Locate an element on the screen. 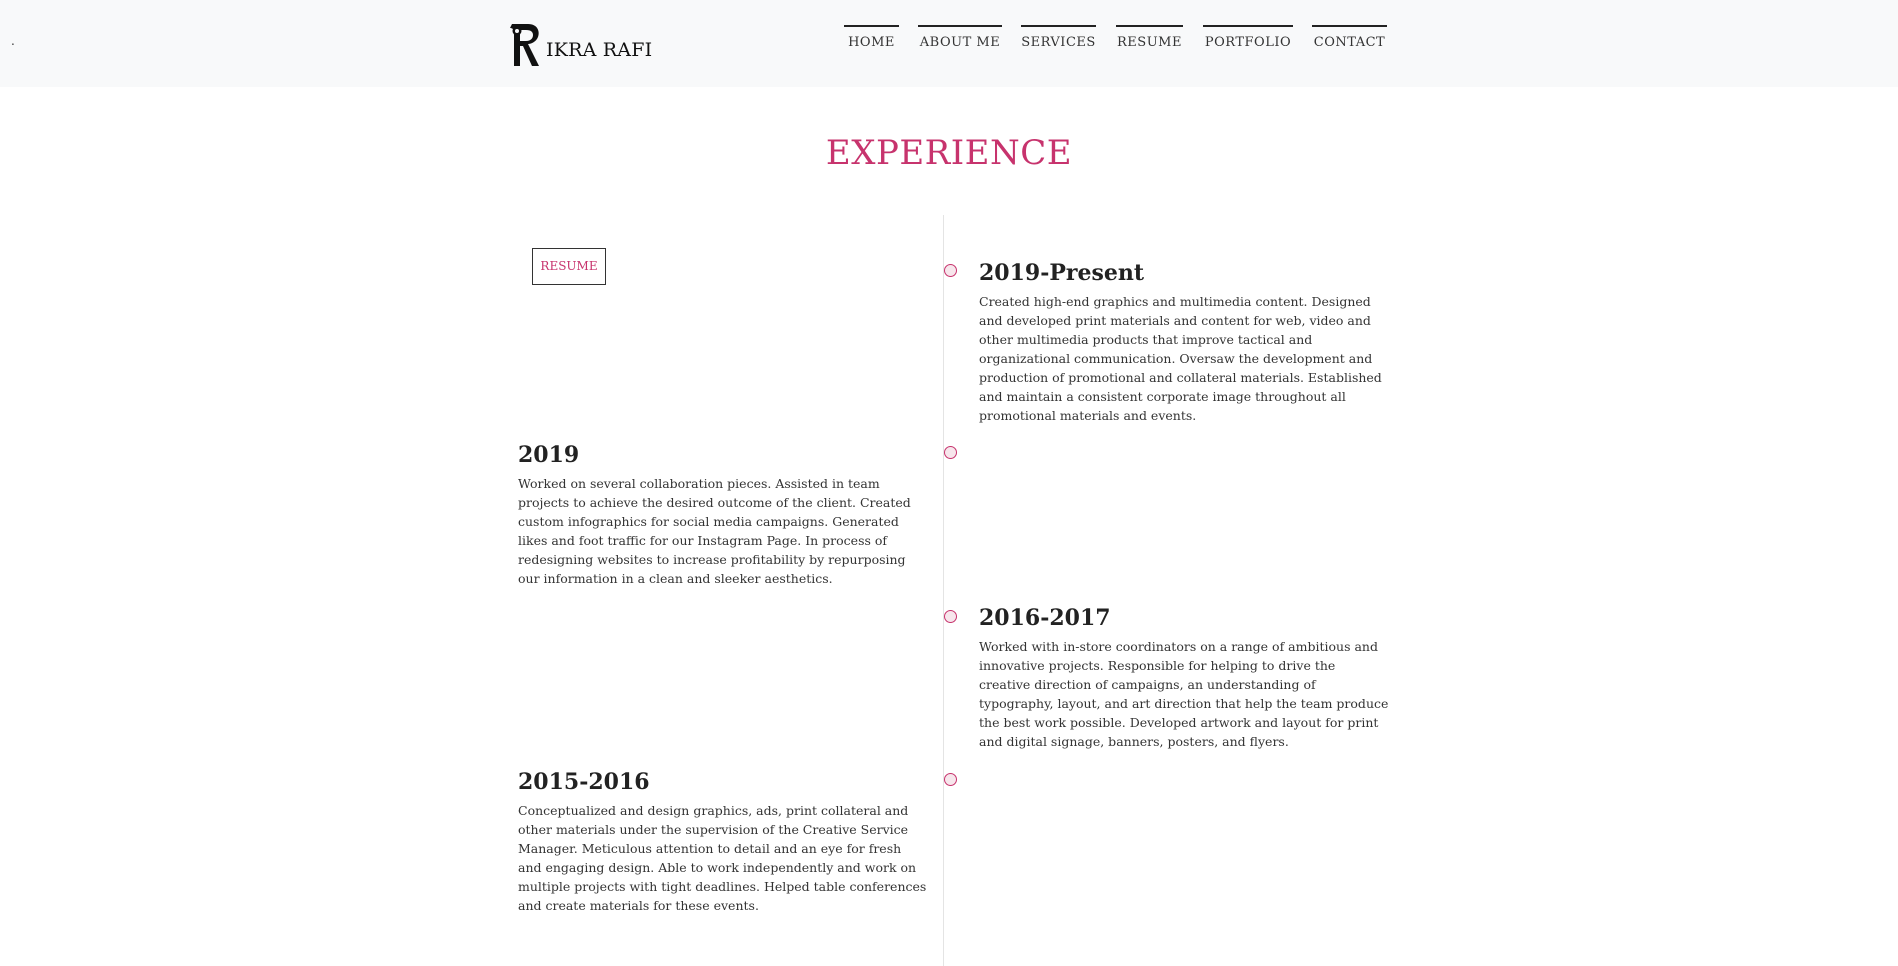 This screenshot has width=1898, height=966. nav-contact: CONTACT is located at coordinates (1349, 37).